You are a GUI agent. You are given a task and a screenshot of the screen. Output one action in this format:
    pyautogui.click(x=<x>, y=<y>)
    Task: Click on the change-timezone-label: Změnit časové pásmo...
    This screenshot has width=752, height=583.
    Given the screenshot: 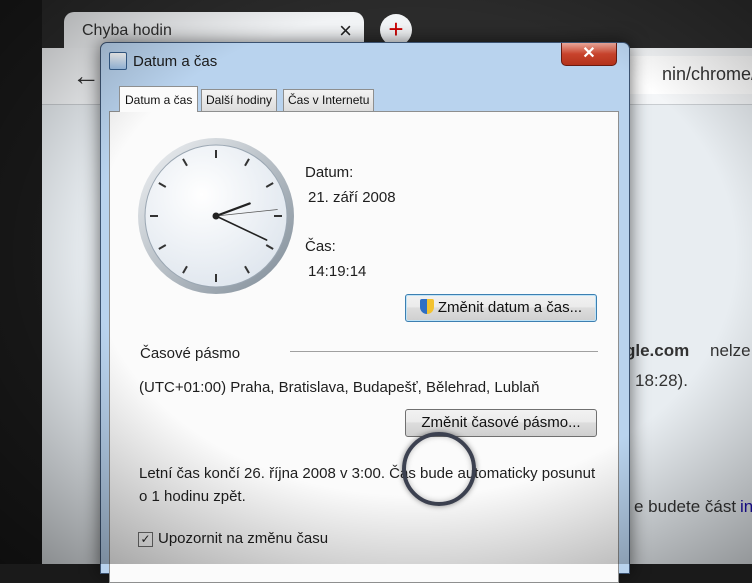 What is the action you would take?
    pyautogui.click(x=501, y=422)
    